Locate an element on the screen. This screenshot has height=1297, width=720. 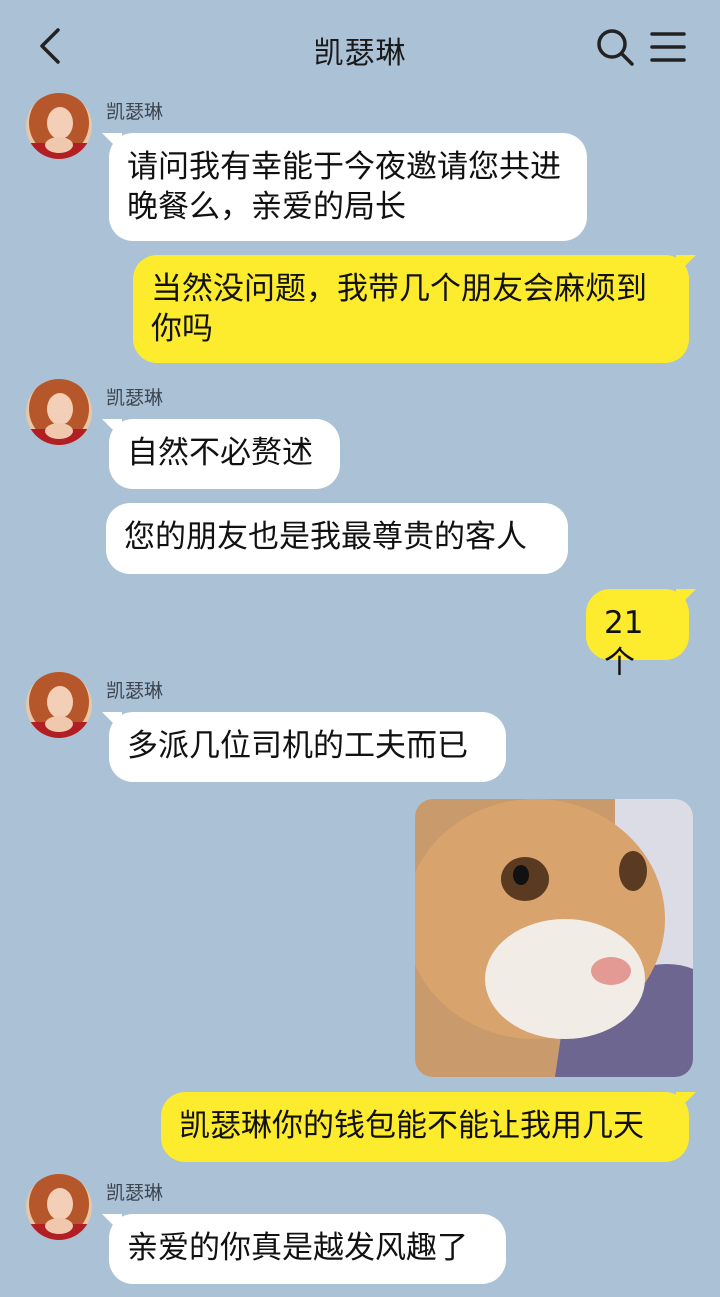
message-bubble: 21个 is located at coordinates (637, 635).